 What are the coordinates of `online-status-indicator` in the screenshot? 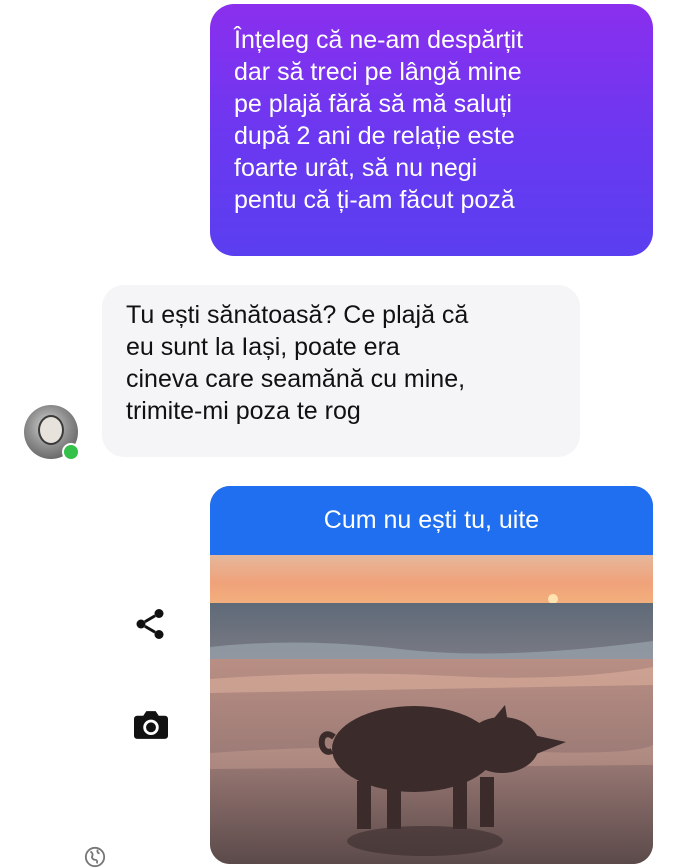 It's located at (71, 452).